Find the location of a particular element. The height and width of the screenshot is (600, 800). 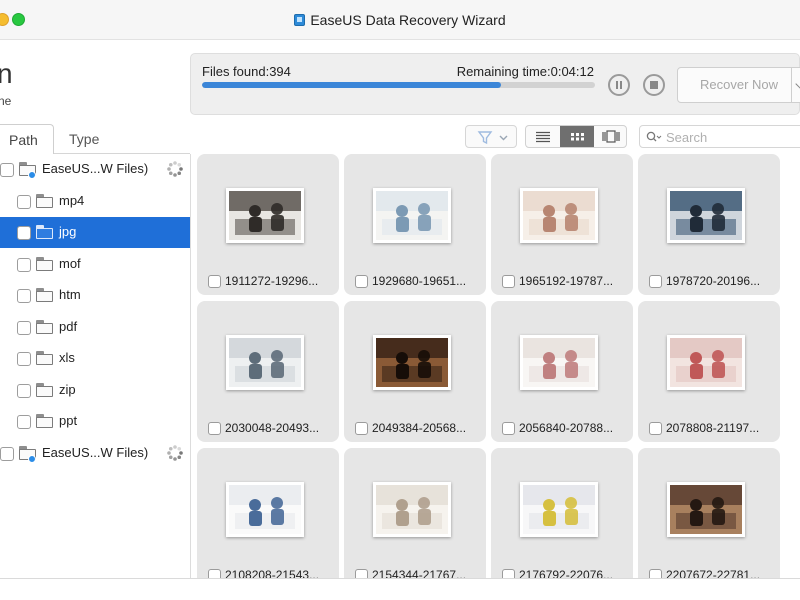

tree-item-jpg: jpg is located at coordinates (95, 232).